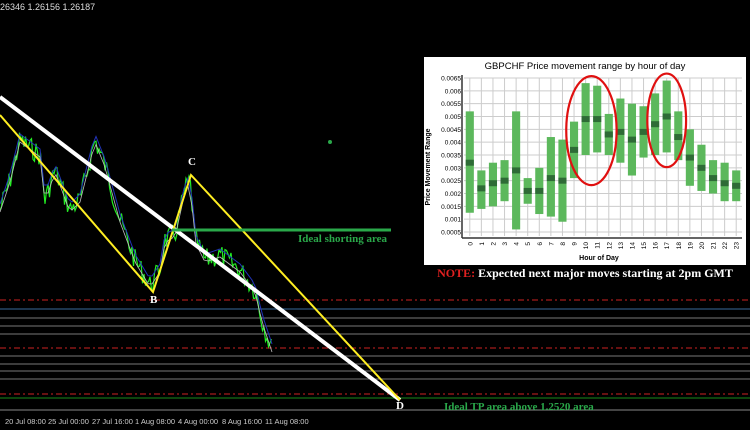 This screenshot has height=430, width=750. I want to click on x-tick-label: 23, so click(737, 246).